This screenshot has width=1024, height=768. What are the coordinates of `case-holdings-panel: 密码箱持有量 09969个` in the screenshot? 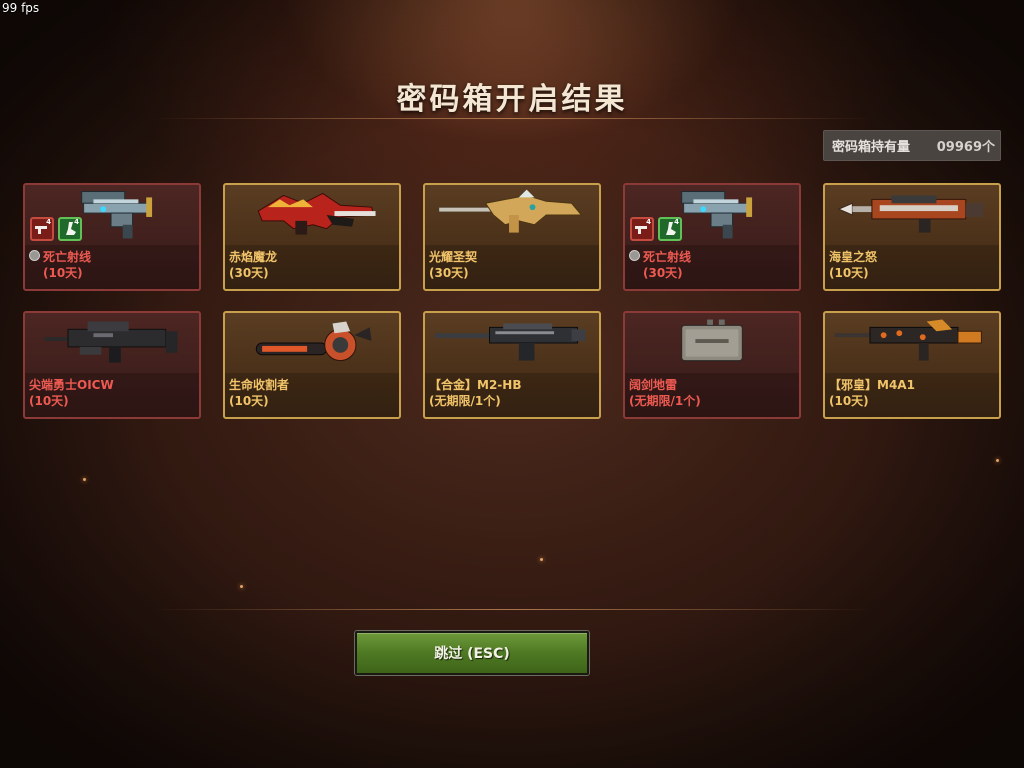 It's located at (912, 145).